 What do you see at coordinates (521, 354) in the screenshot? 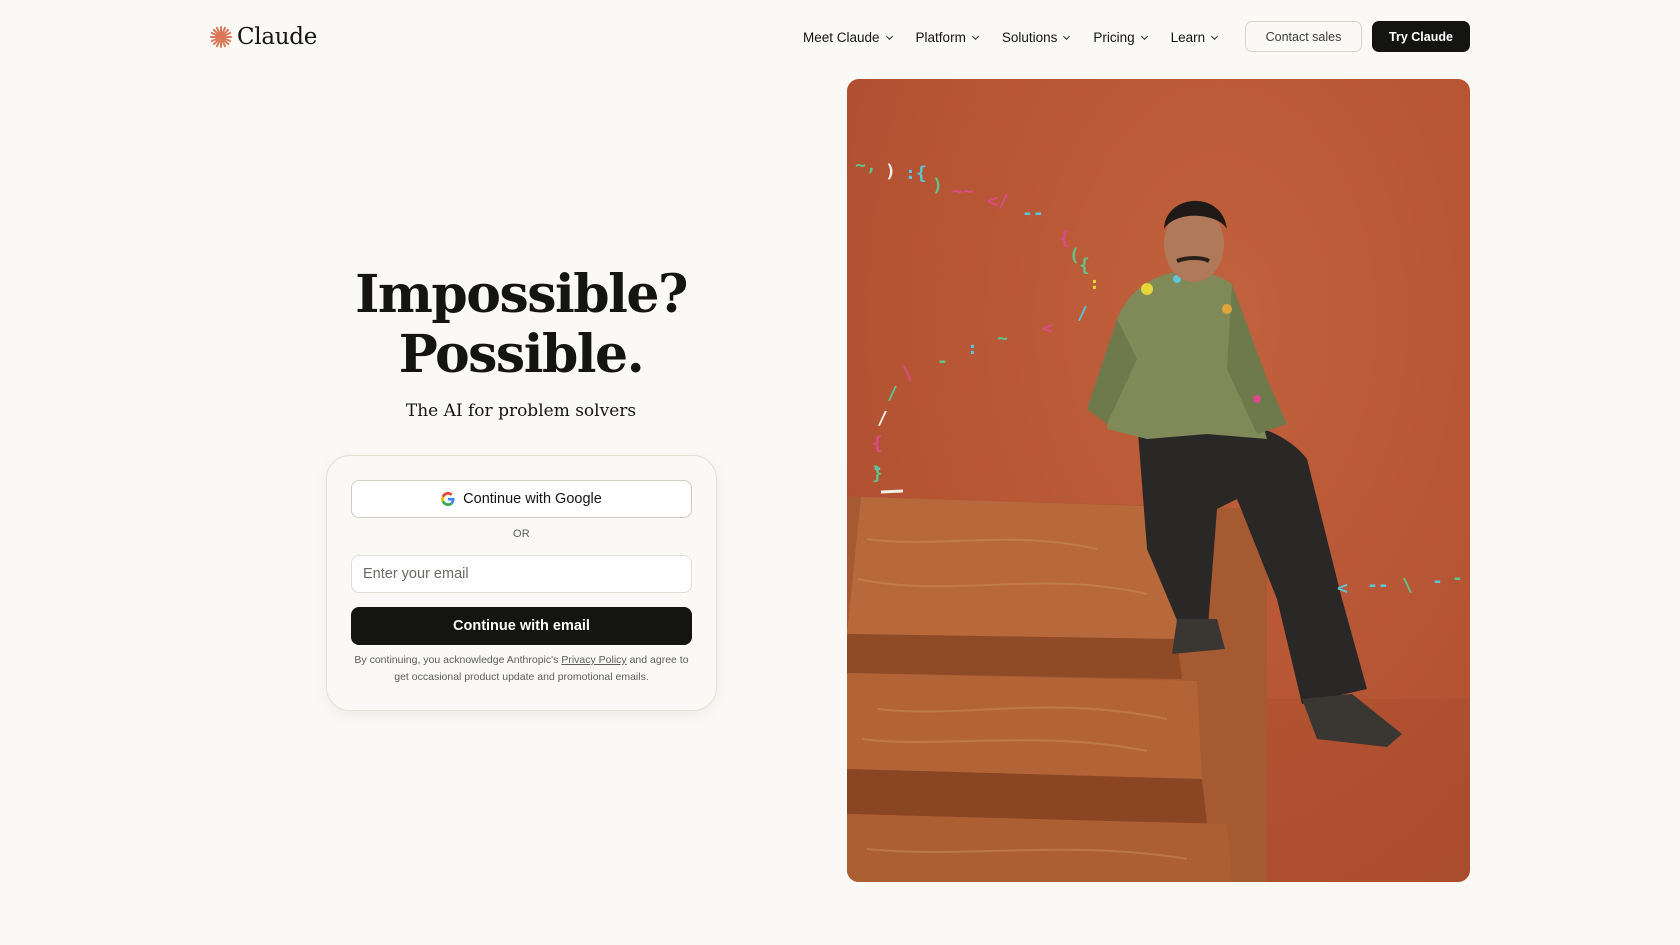
I see `hero-title-line2: Possible.` at bounding box center [521, 354].